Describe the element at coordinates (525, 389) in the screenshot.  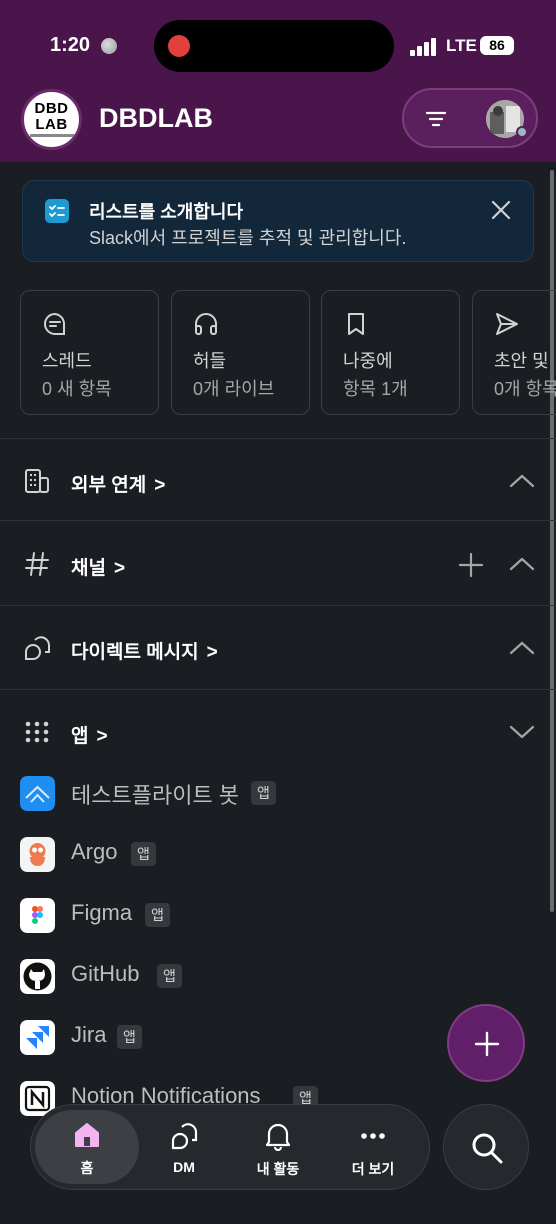
I see `card-subtitle: 0개 항목` at that location.